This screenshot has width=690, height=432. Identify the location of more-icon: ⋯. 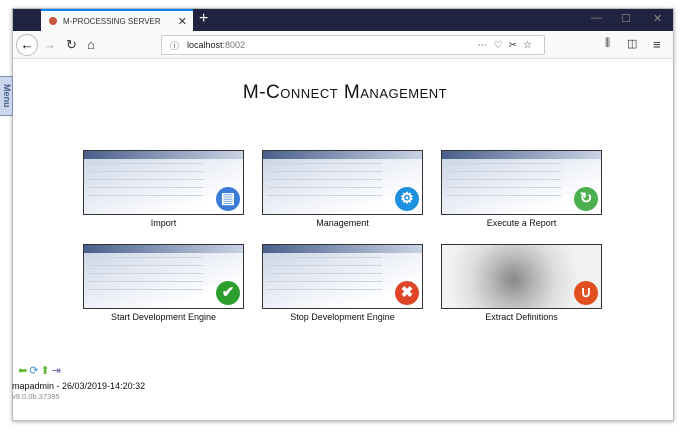
(486, 45).